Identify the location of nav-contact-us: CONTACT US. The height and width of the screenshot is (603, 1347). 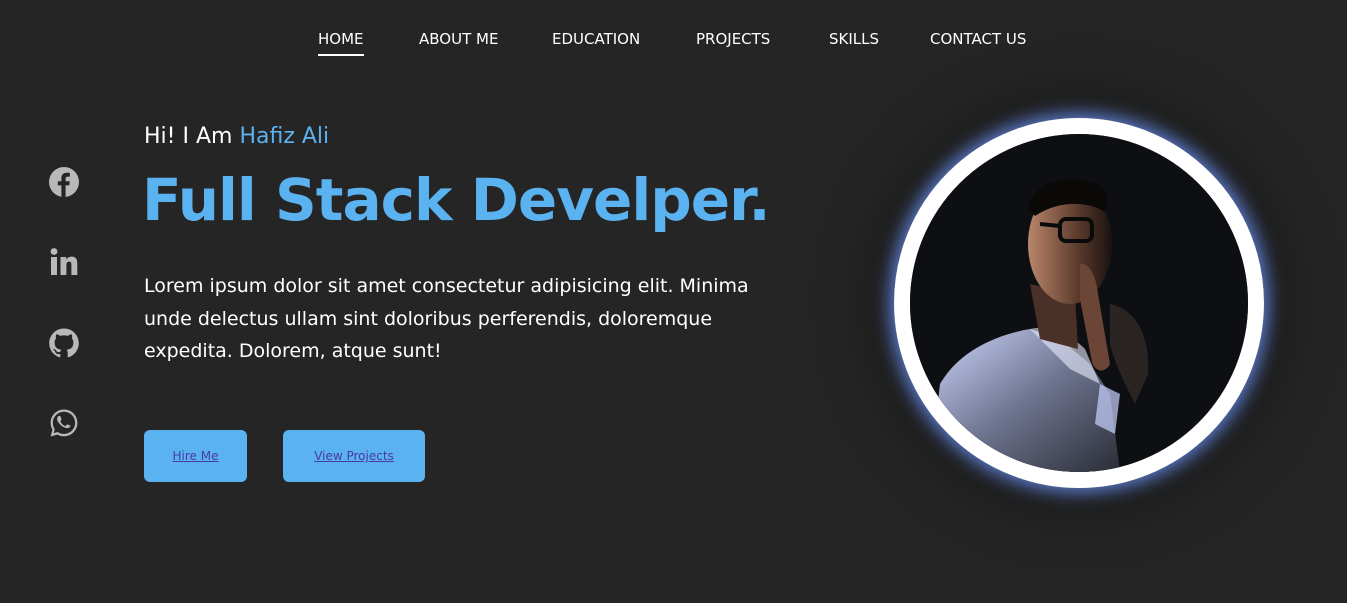
(978, 42).